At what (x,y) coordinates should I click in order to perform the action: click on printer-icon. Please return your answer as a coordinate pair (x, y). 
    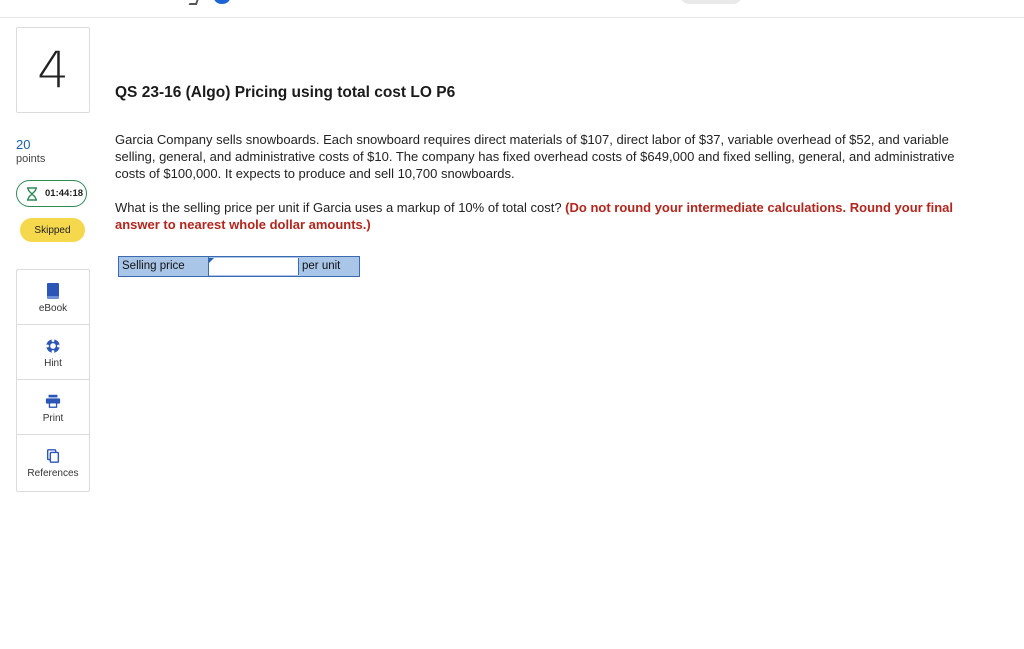
    Looking at the image, I should click on (53, 401).